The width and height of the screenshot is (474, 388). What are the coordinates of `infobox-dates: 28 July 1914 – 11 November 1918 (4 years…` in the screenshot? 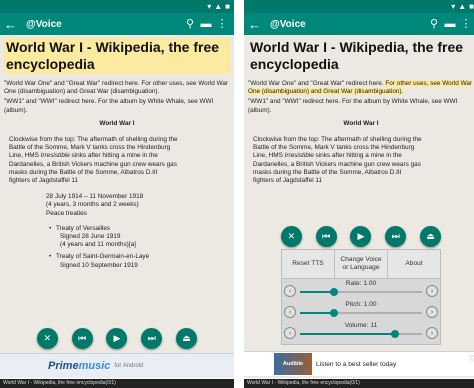 It's located at (117, 205).